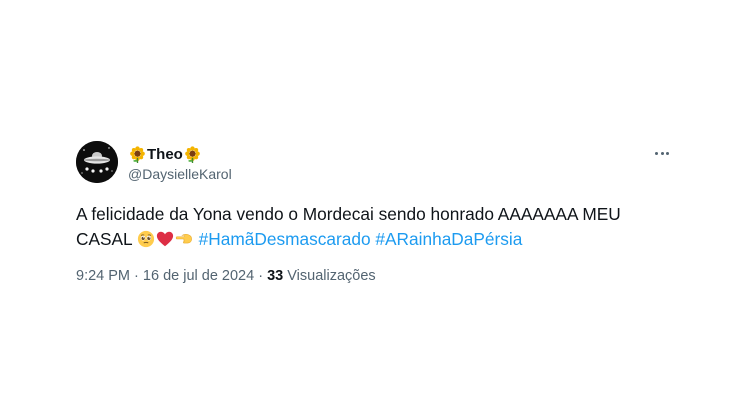 The height and width of the screenshot is (420, 747). Describe the element at coordinates (165, 154) in the screenshot. I see `display-name: Theo` at that location.